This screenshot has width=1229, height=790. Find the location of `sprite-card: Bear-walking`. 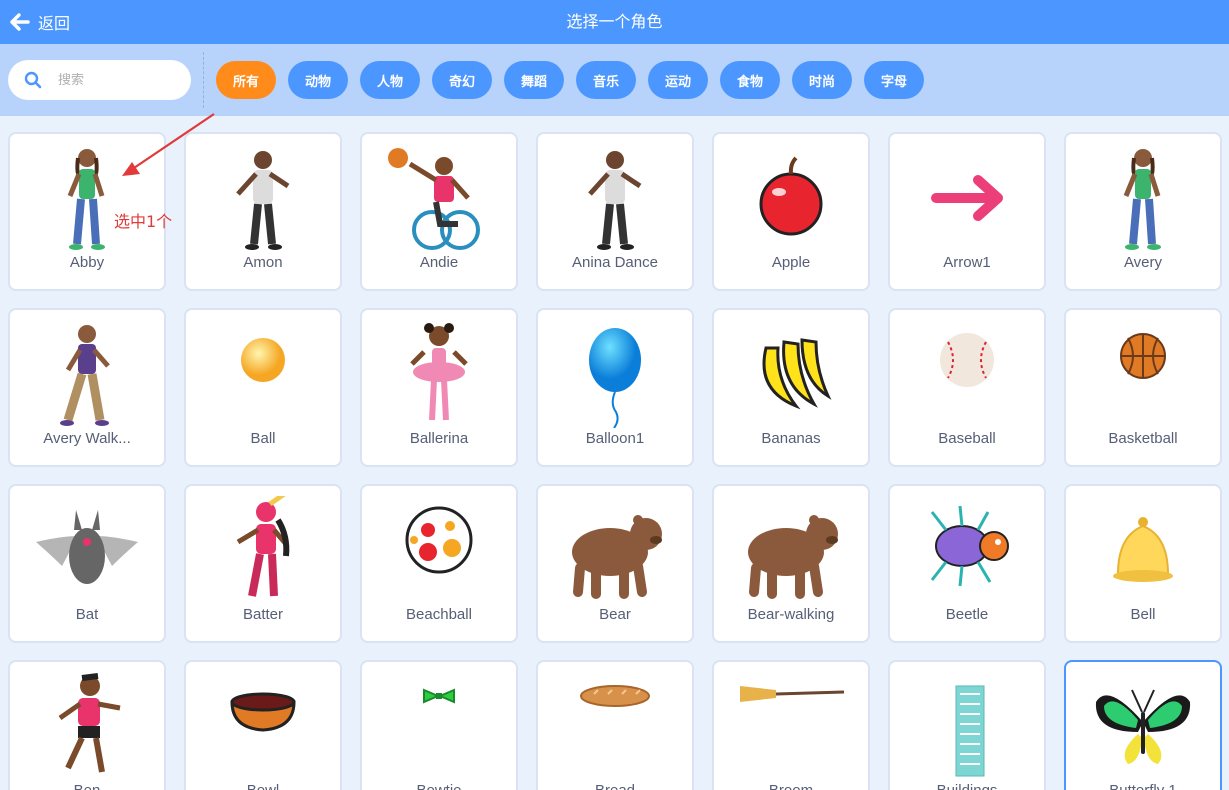

sprite-card: Bear-walking is located at coordinates (791, 563).